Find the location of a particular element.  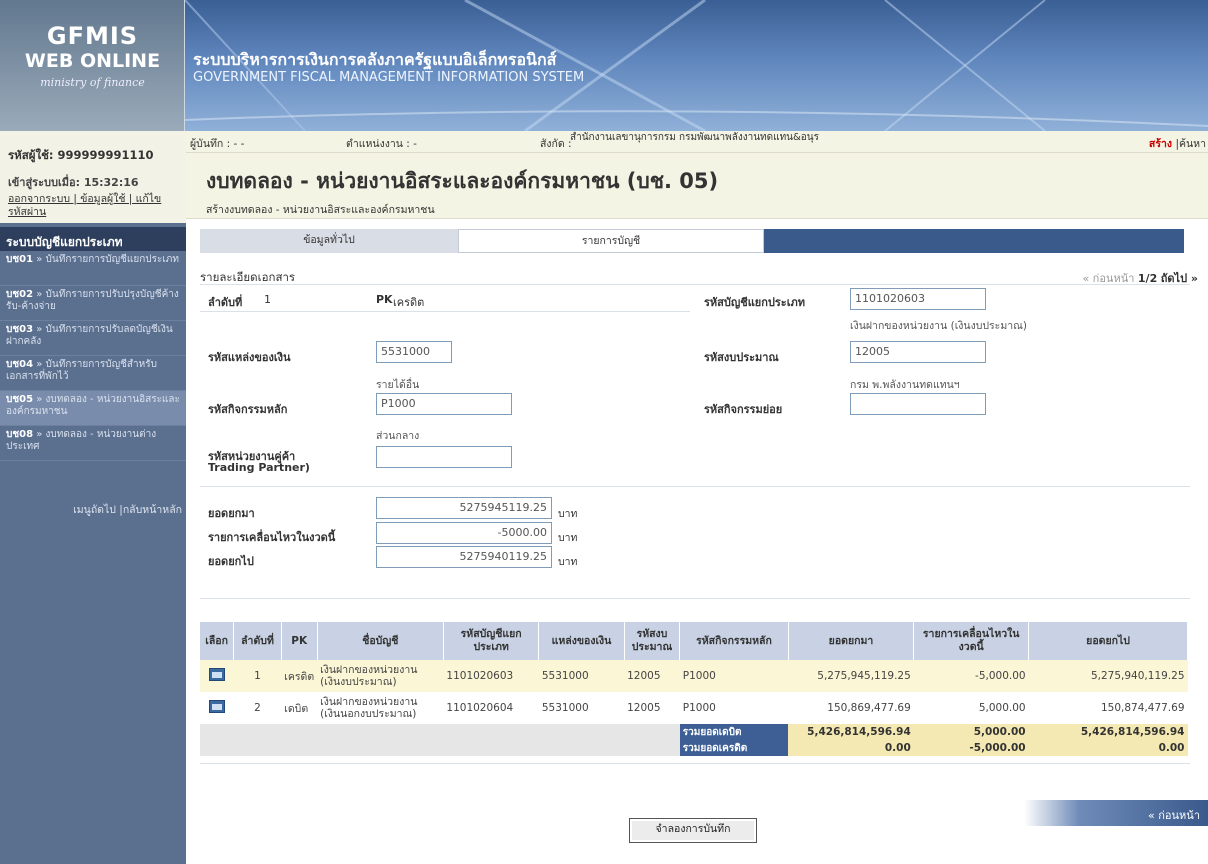

user-id: รหัสผู้ใช้: 999999991110 is located at coordinates (81, 155).